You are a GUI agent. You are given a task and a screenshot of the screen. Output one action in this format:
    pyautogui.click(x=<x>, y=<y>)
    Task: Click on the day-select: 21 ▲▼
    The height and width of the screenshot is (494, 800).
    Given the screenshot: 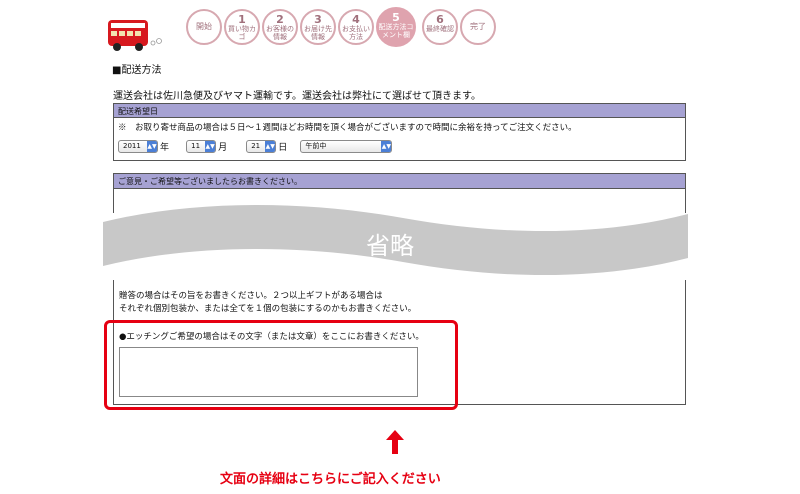 What is the action you would take?
    pyautogui.click(x=261, y=146)
    